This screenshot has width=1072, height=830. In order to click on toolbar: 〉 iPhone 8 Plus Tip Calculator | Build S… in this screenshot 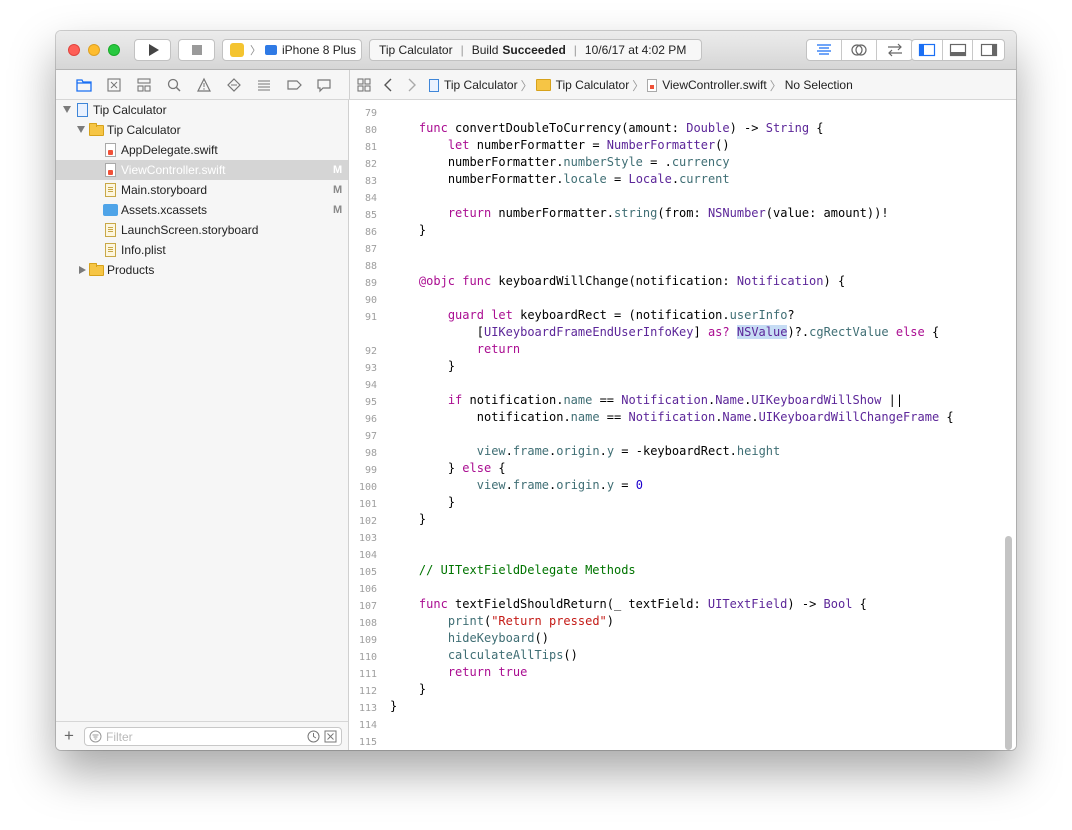, I will do `click(536, 50)`.